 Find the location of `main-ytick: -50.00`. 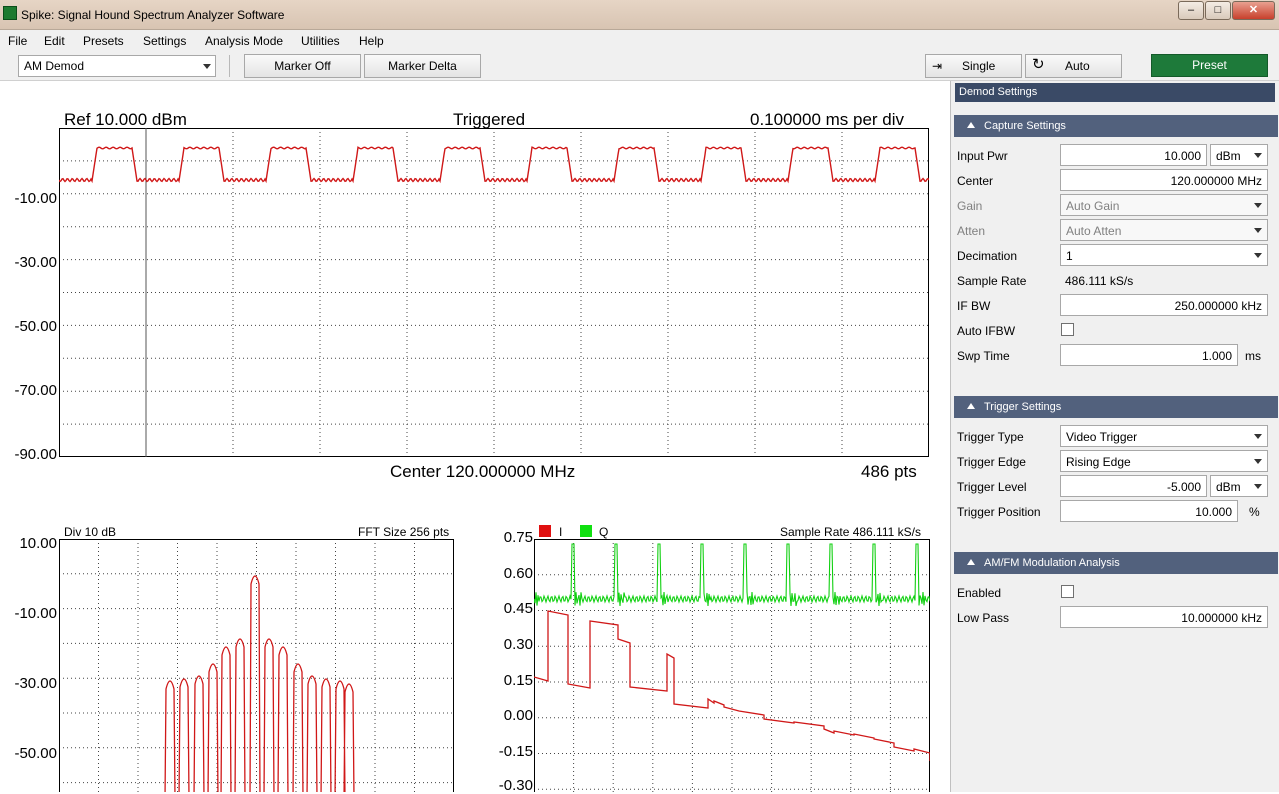

main-ytick: -50.00 is located at coordinates (35, 326).